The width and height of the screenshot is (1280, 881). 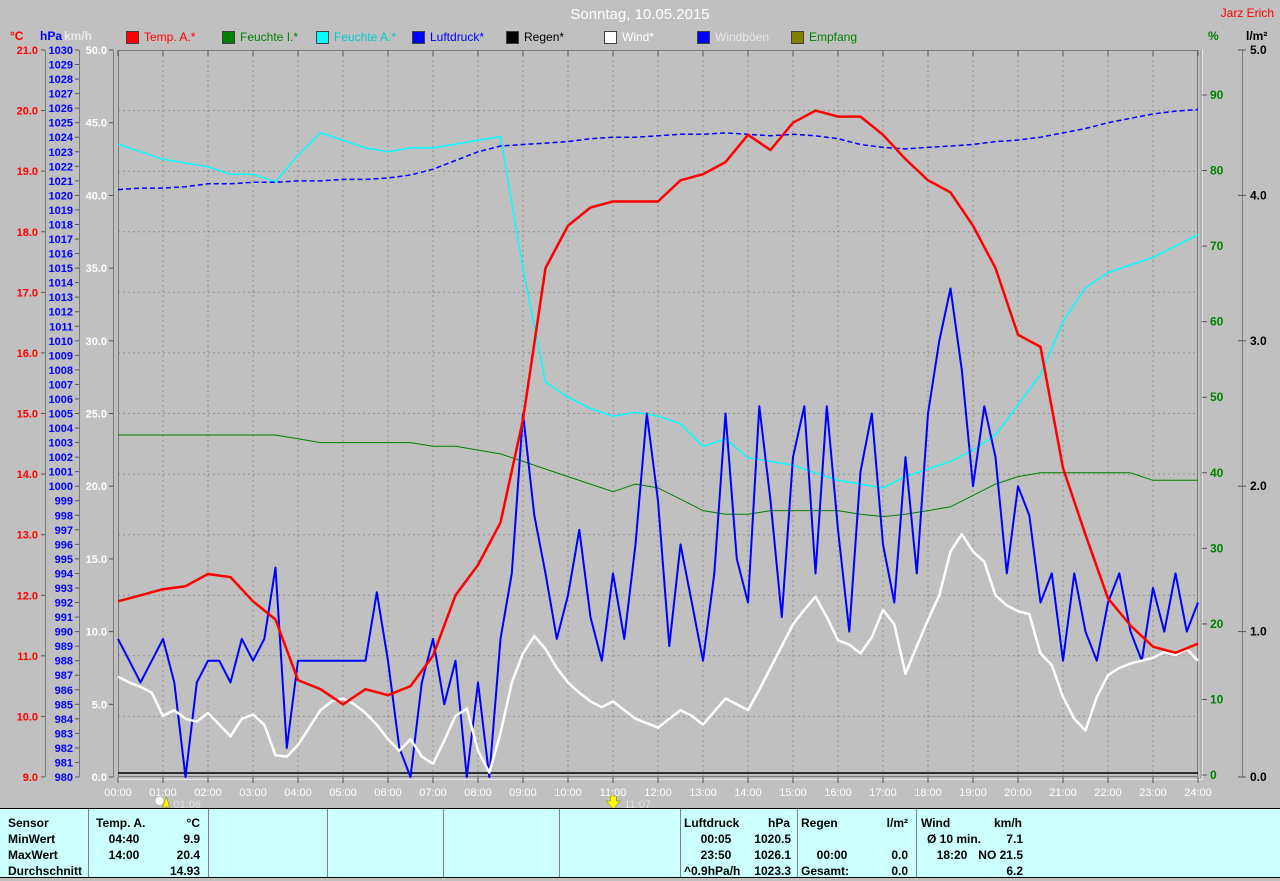 I want to click on svg-text: 02:00, so click(x=208, y=793).